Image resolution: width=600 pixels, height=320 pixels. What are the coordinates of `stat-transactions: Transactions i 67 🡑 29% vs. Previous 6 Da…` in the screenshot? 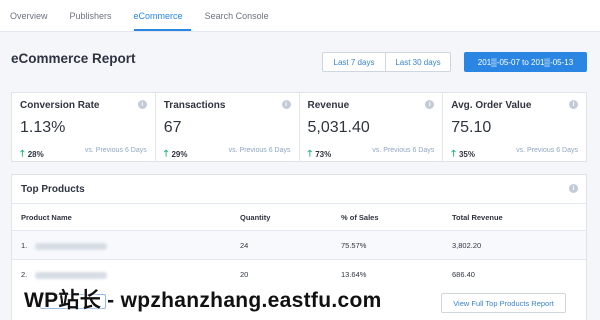 It's located at (228, 127).